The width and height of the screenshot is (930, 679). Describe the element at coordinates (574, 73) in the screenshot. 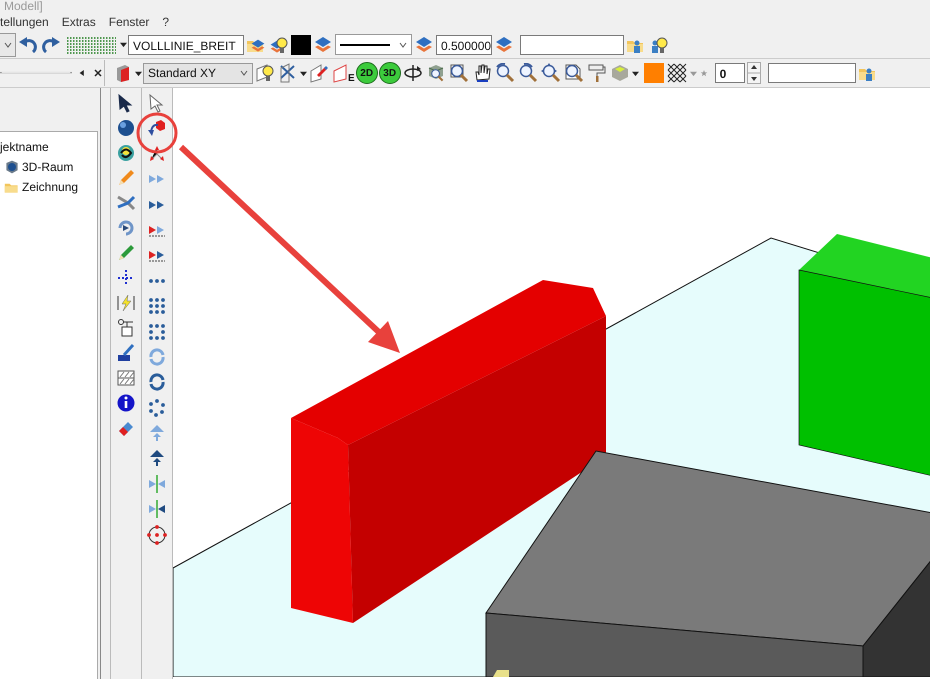

I see `zoom-page-icon` at that location.